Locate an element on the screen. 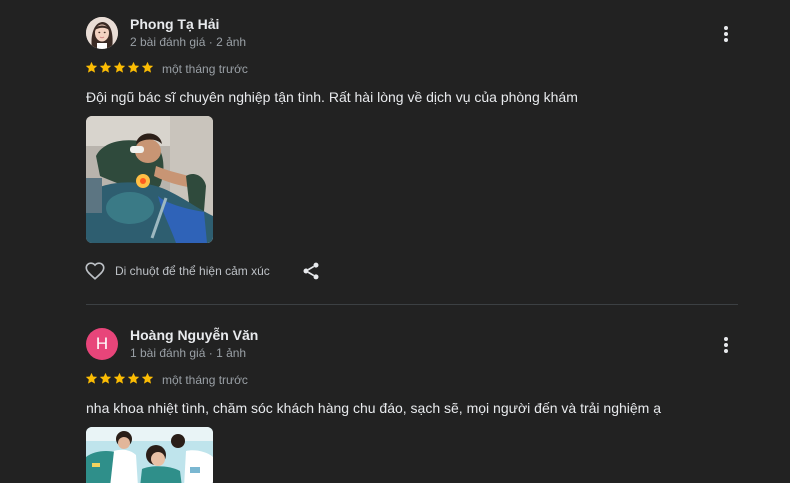  dental-treatment-photo is located at coordinates (149, 179).